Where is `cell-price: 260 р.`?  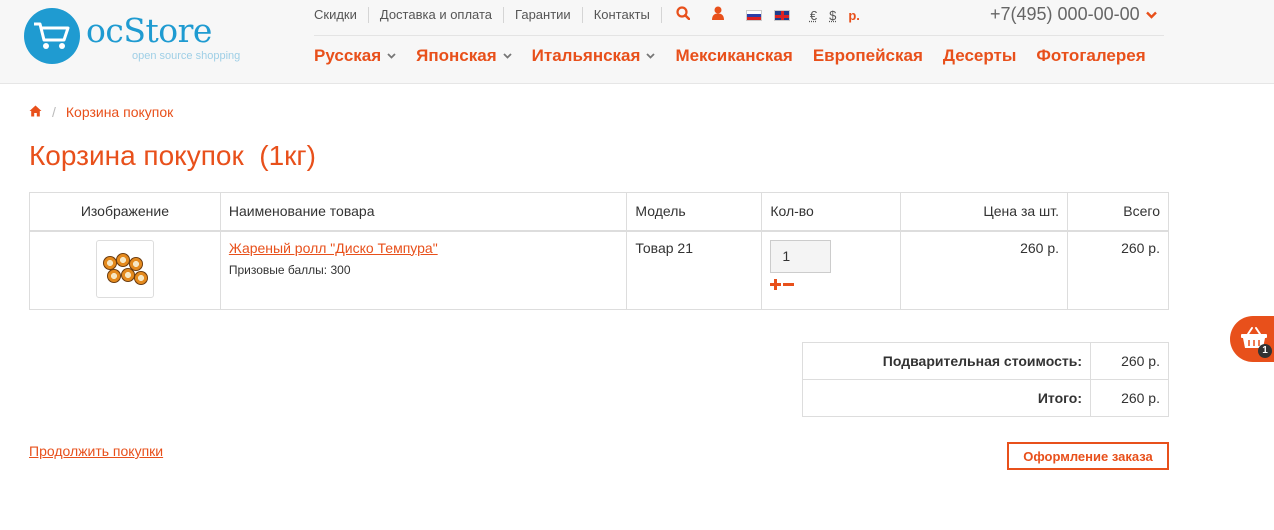
cell-price: 260 р. is located at coordinates (984, 270).